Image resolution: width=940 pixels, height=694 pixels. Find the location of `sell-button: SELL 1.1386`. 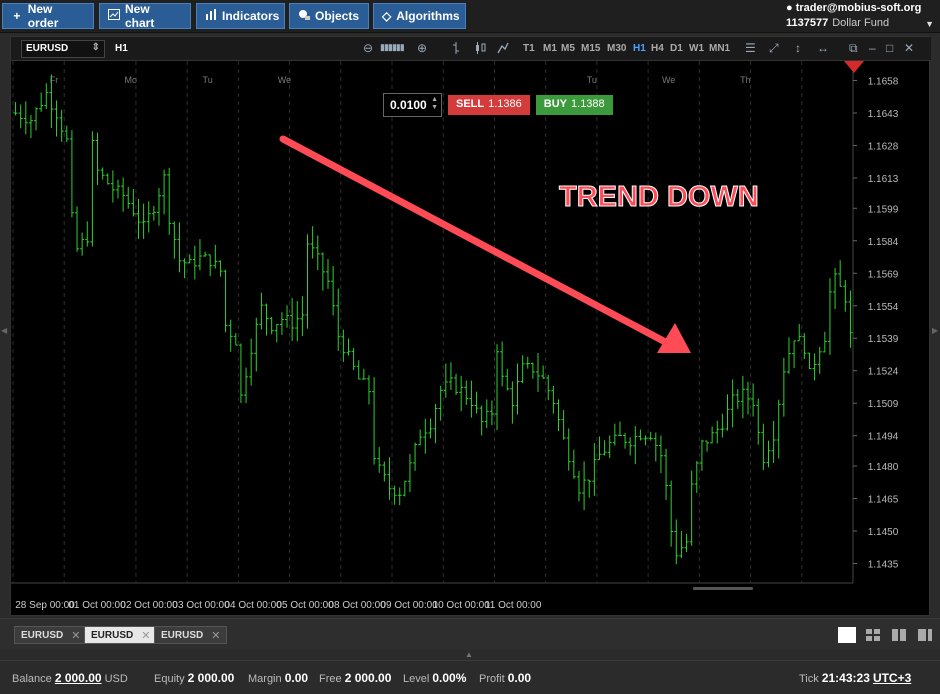

sell-button: SELL 1.1386 is located at coordinates (489, 105).